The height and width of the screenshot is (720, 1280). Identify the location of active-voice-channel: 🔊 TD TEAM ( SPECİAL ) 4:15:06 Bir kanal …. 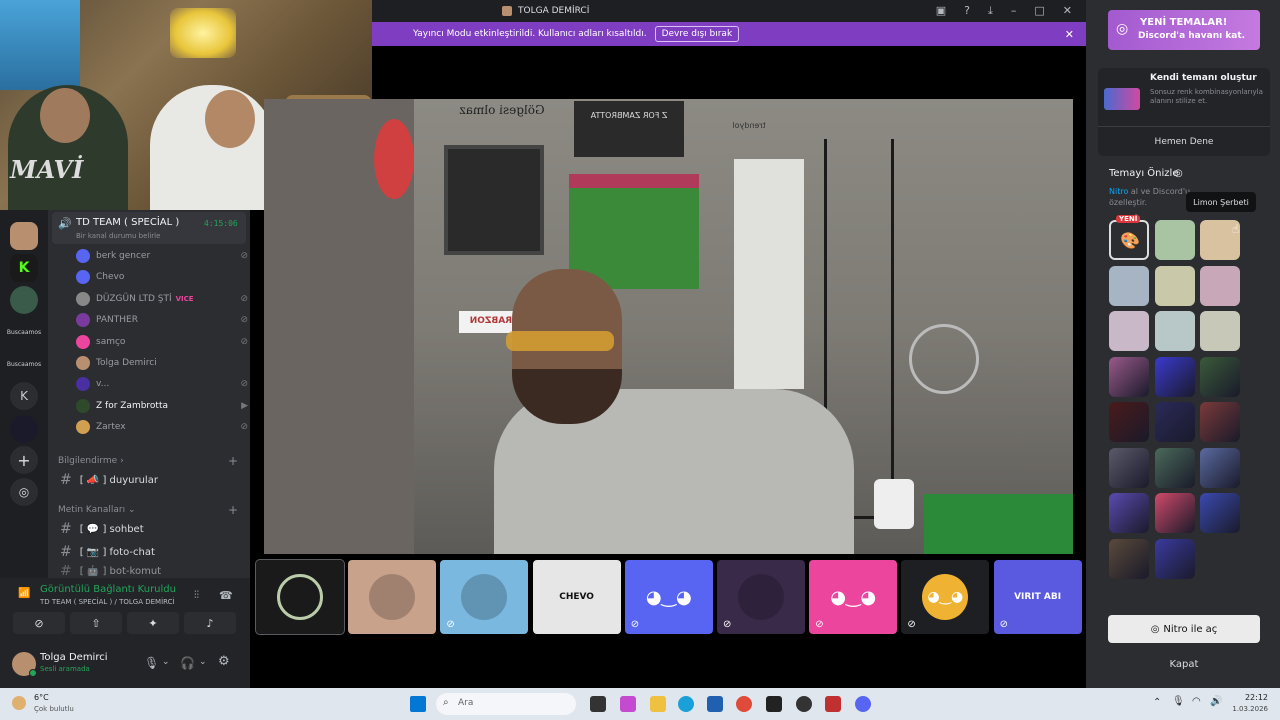
(149, 228).